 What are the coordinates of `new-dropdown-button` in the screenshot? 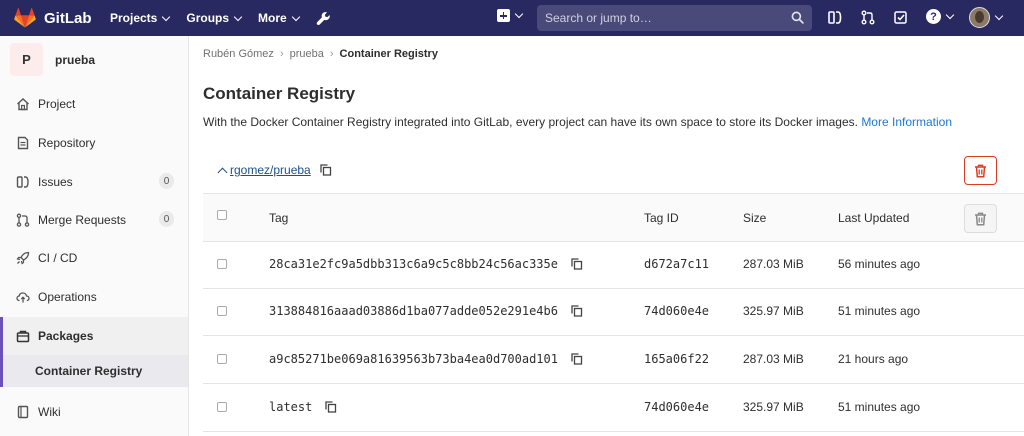 It's located at (510, 15).